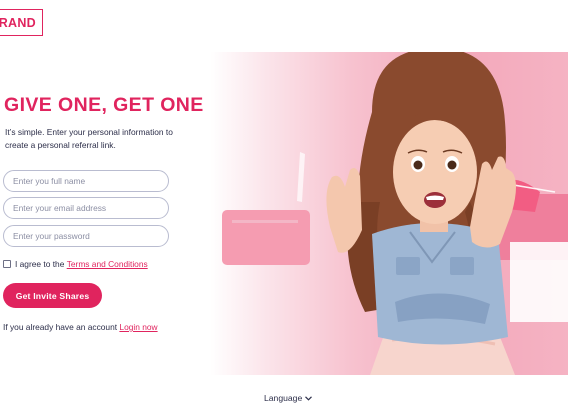 This screenshot has width=568, height=412. What do you see at coordinates (344, 210) in the screenshot?
I see `left-hand` at bounding box center [344, 210].